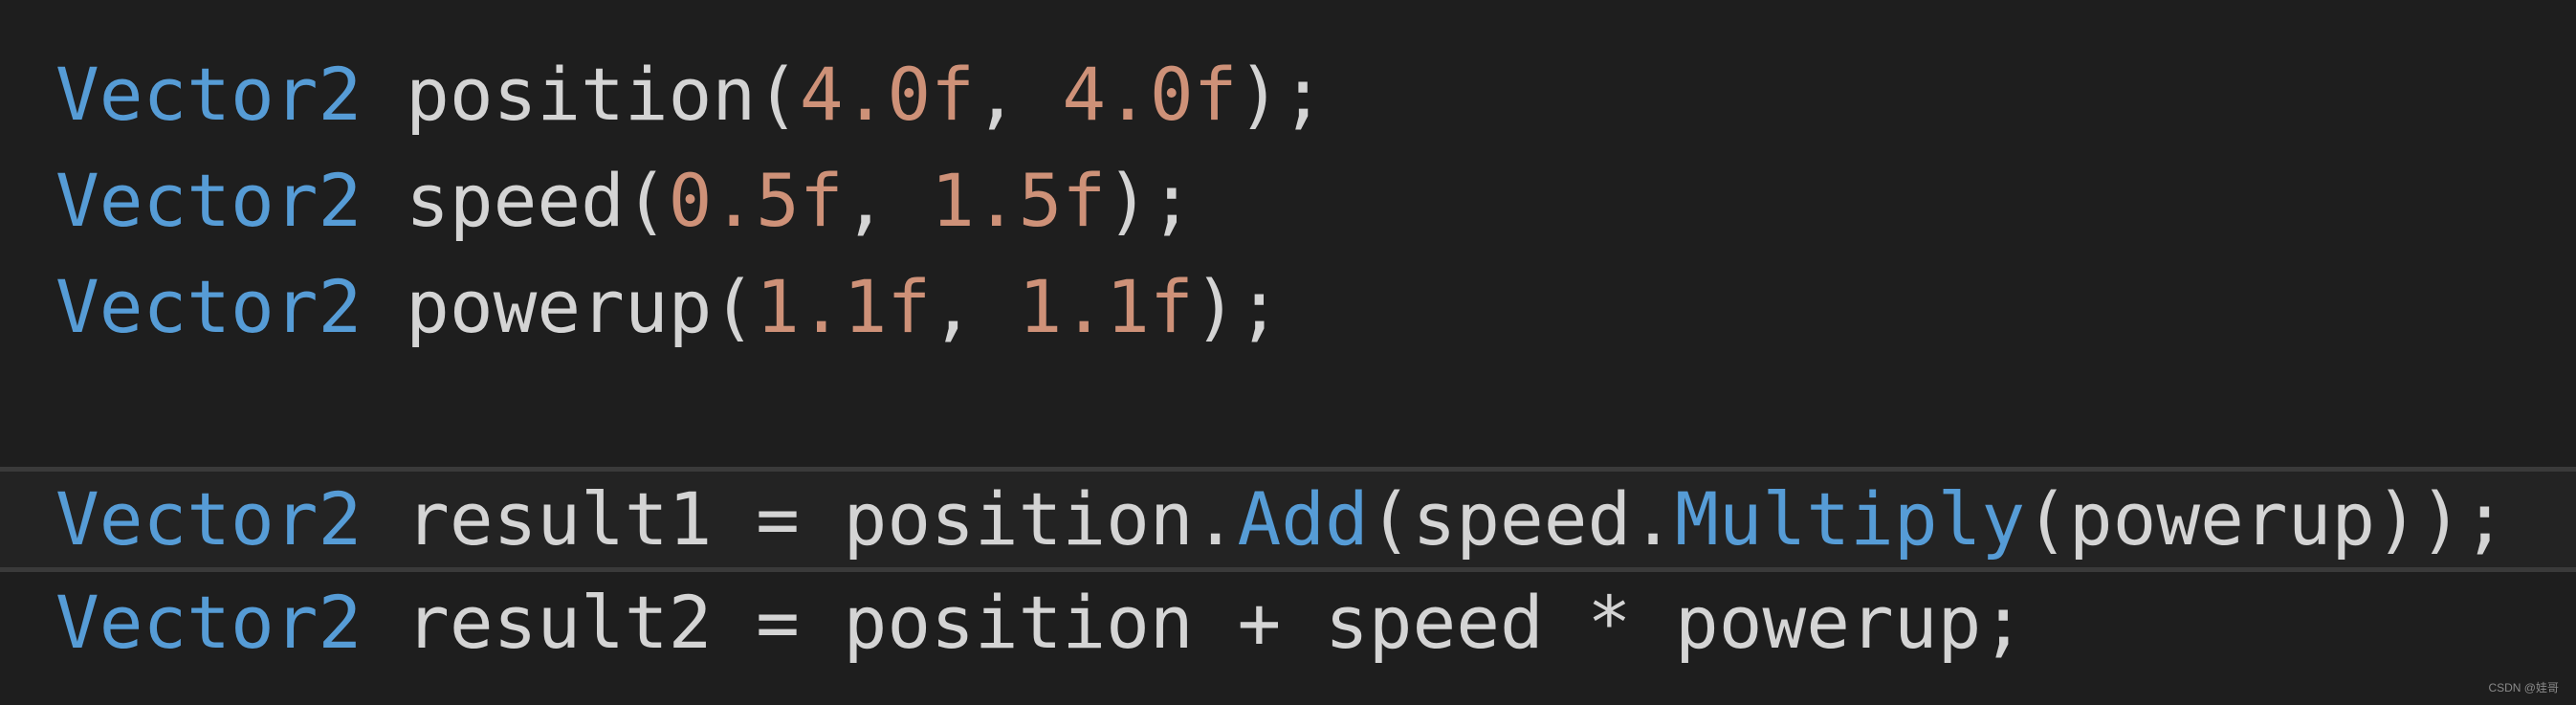  Describe the element at coordinates (1018, 622) in the screenshot. I see `operand-identifier: position` at that location.